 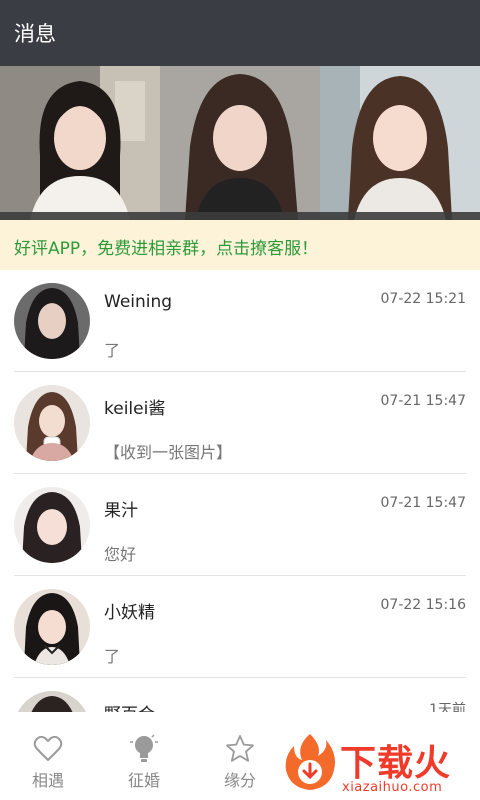 What do you see at coordinates (121, 511) in the screenshot?
I see `contact-name: 果汁` at bounding box center [121, 511].